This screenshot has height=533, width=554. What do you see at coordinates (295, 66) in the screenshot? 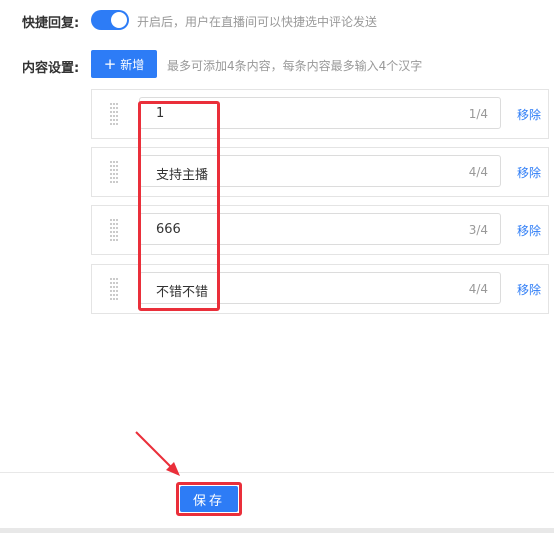
I see `content-settings-hint: 最多可添加4条内容，每条内容最多输入4个汉字` at bounding box center [295, 66].